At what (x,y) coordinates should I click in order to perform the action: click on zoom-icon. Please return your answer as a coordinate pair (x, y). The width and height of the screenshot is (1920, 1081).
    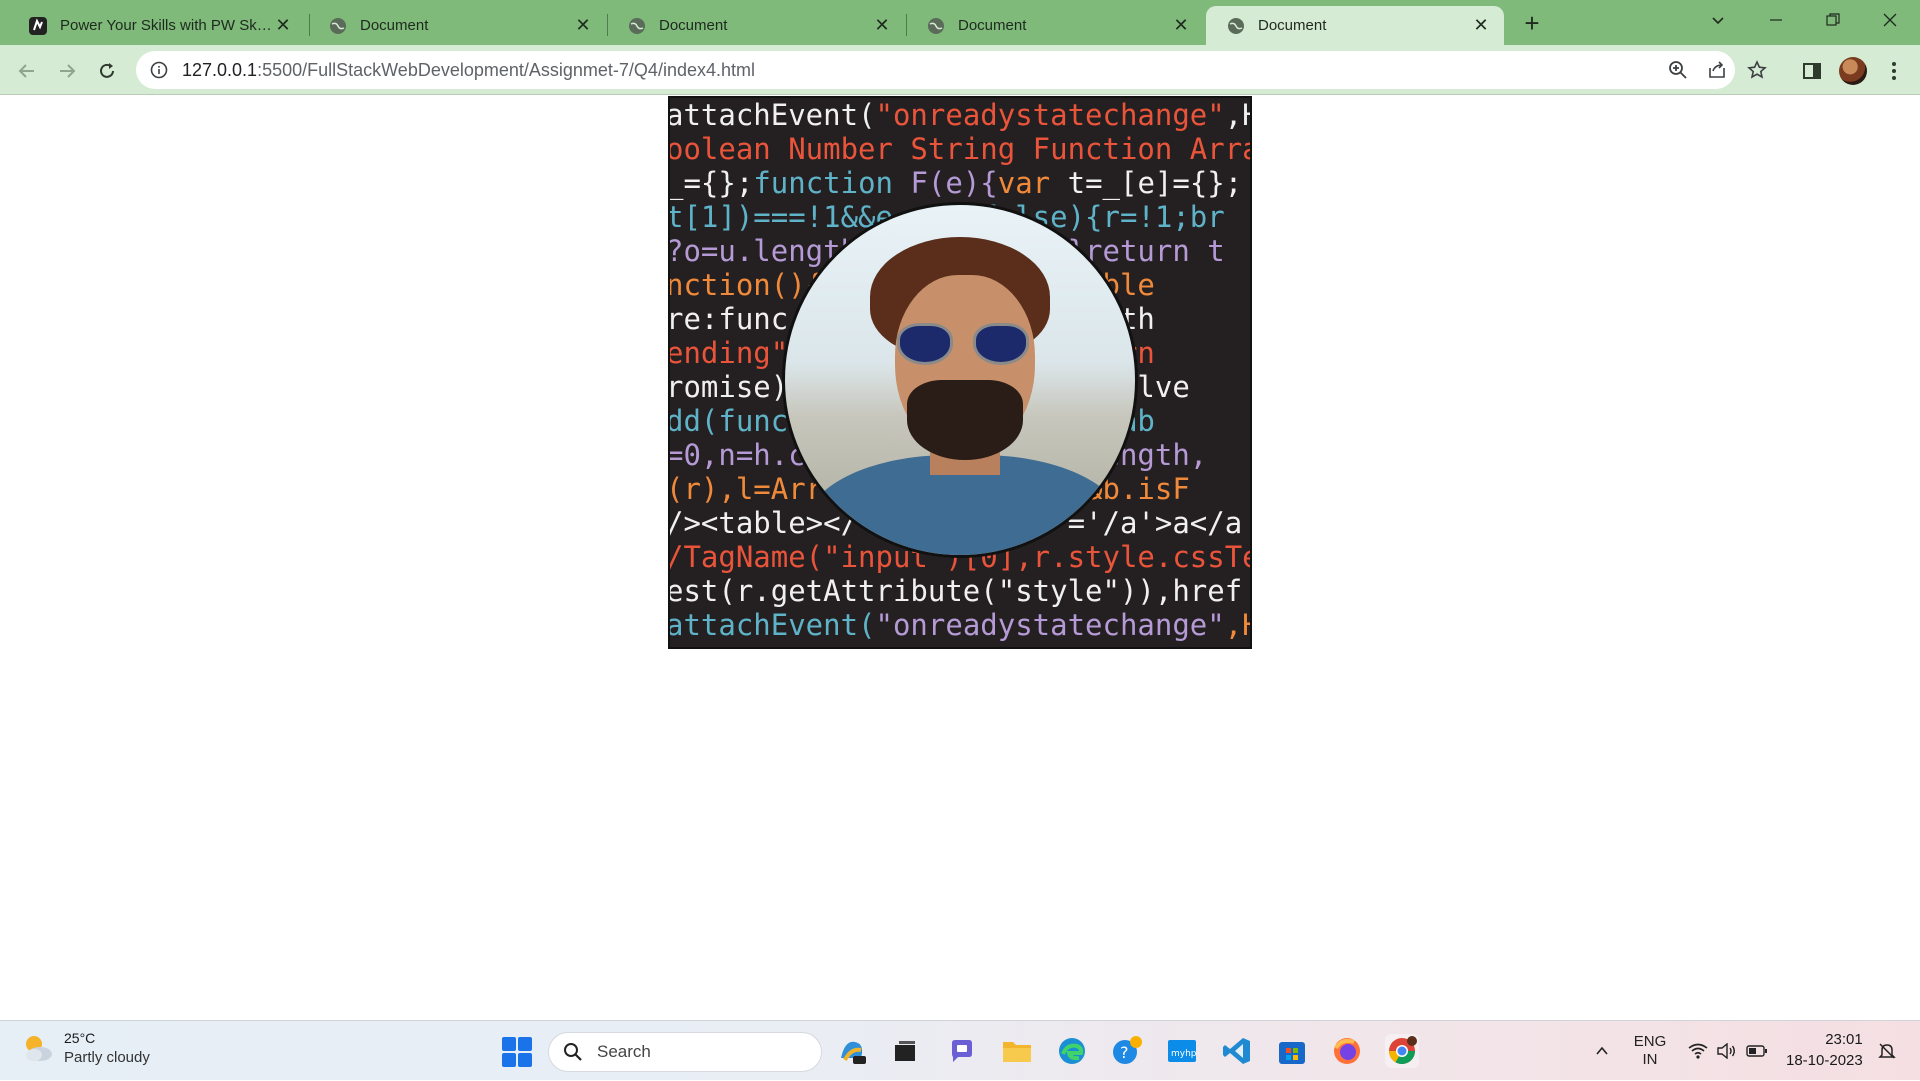
    Looking at the image, I should click on (1678, 70).